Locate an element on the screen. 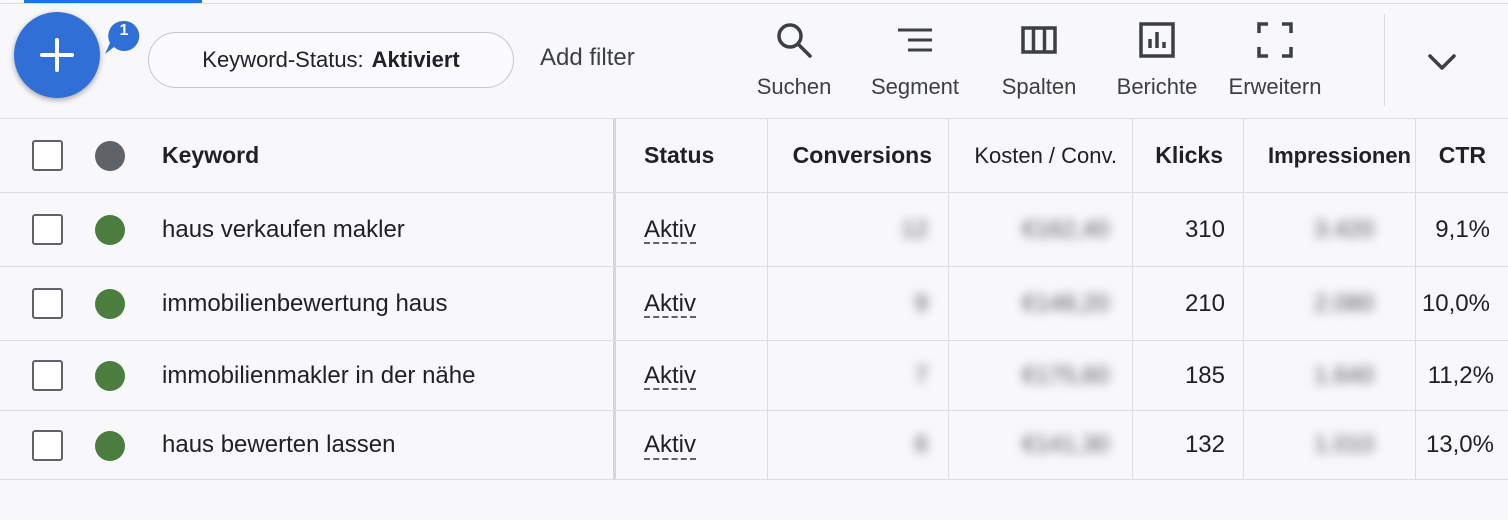 This screenshot has width=1508, height=520. columns-button: Spalten is located at coordinates (1039, 65).